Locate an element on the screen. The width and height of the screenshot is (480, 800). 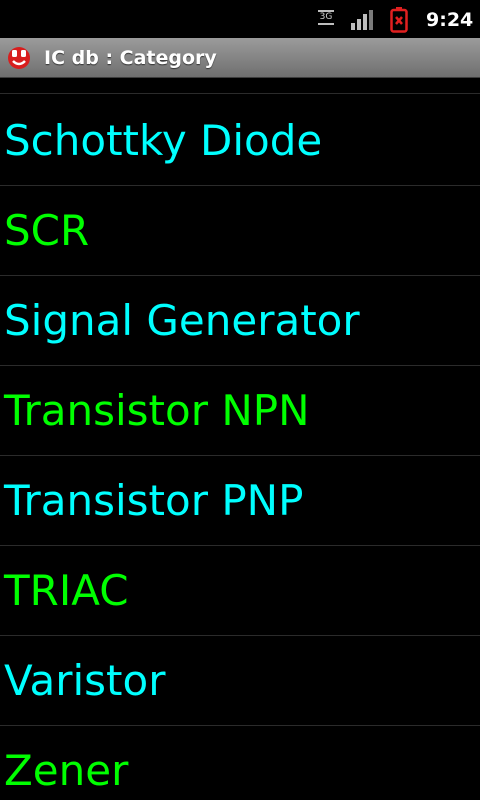
battery-alert-icon is located at coordinates (399, 20).